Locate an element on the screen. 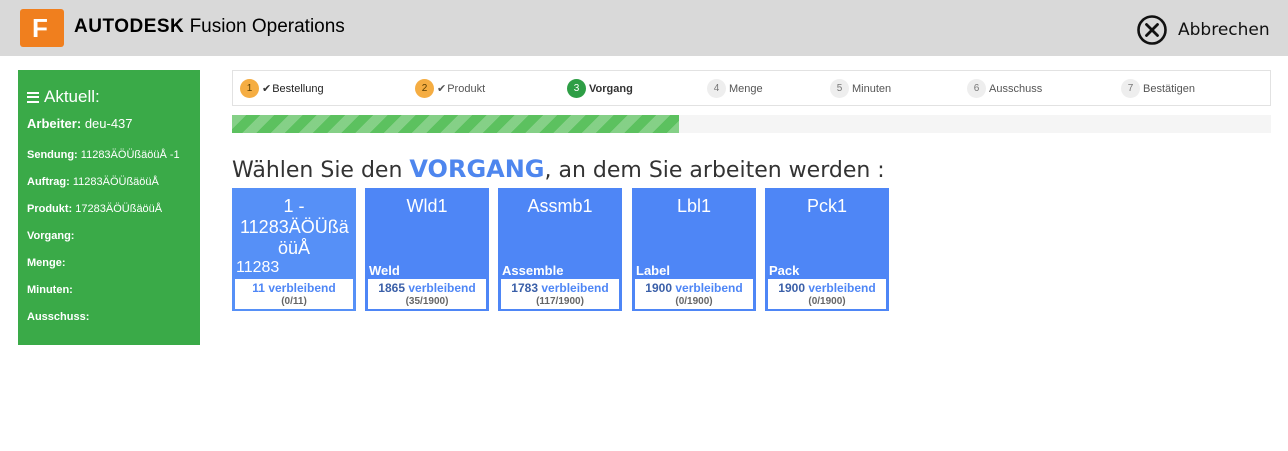 Image resolution: width=1288 pixels, height=451 pixels. panel-title-label: Aktuell: is located at coordinates (72, 96).